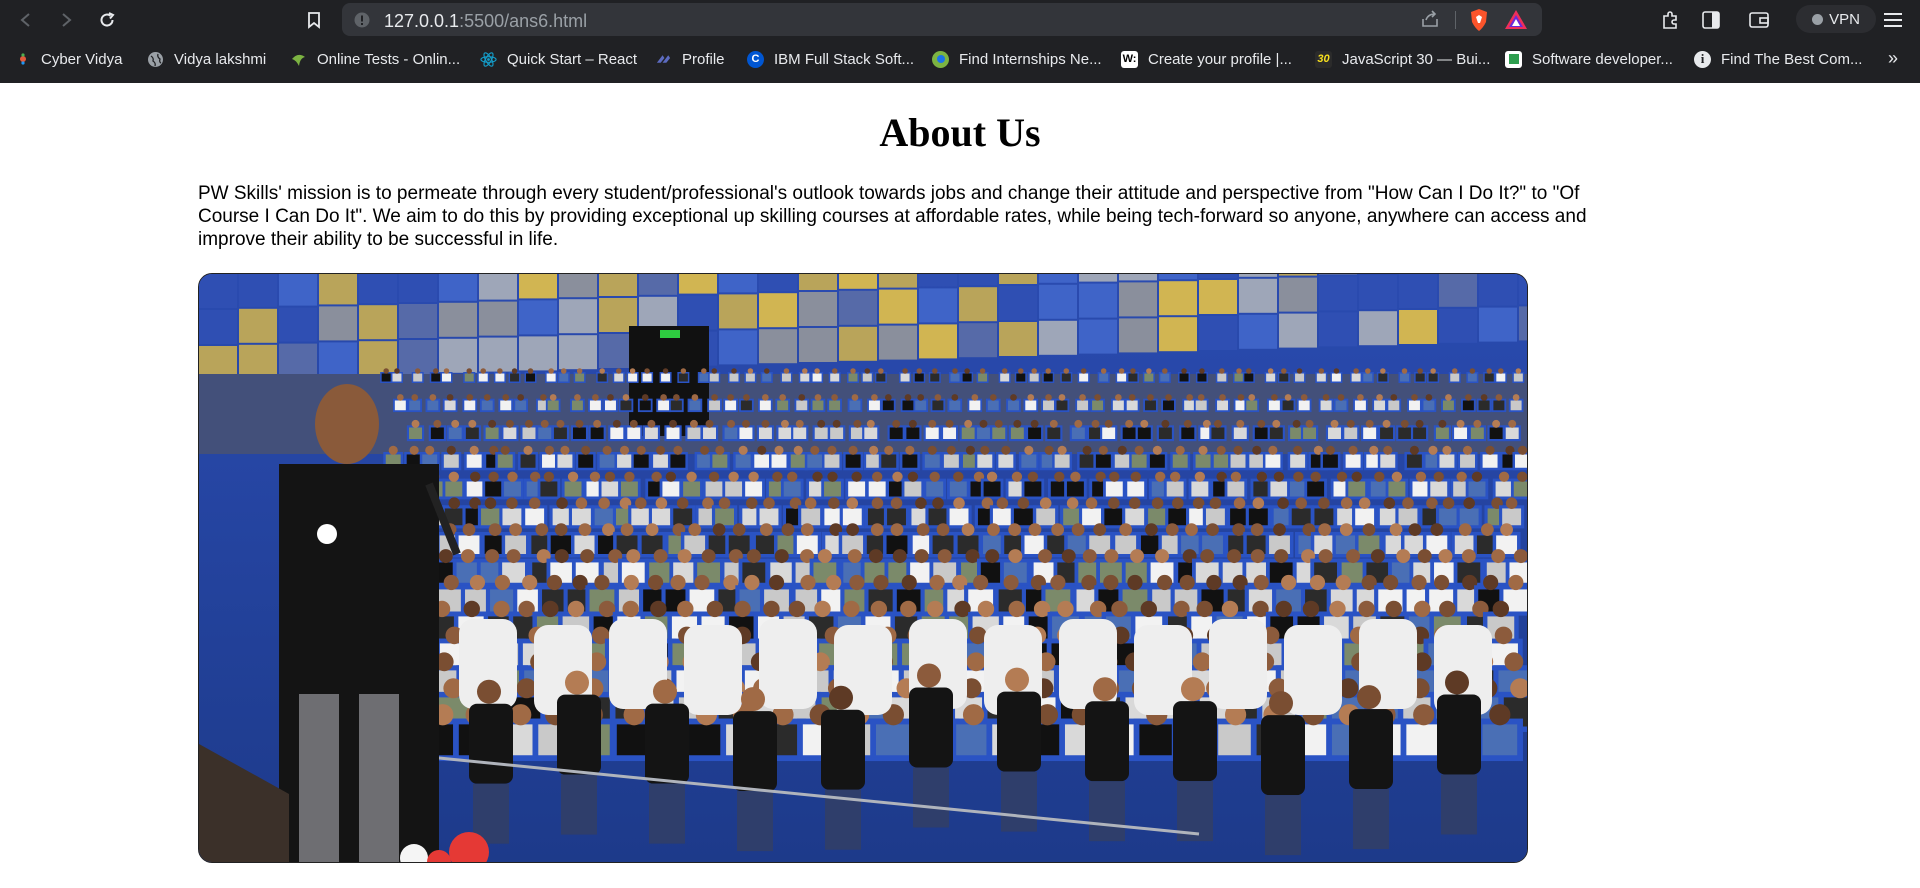 The image size is (1920, 888). Describe the element at coordinates (422, 21) in the screenshot. I see `url-host: 127.0.0.1` at that location.